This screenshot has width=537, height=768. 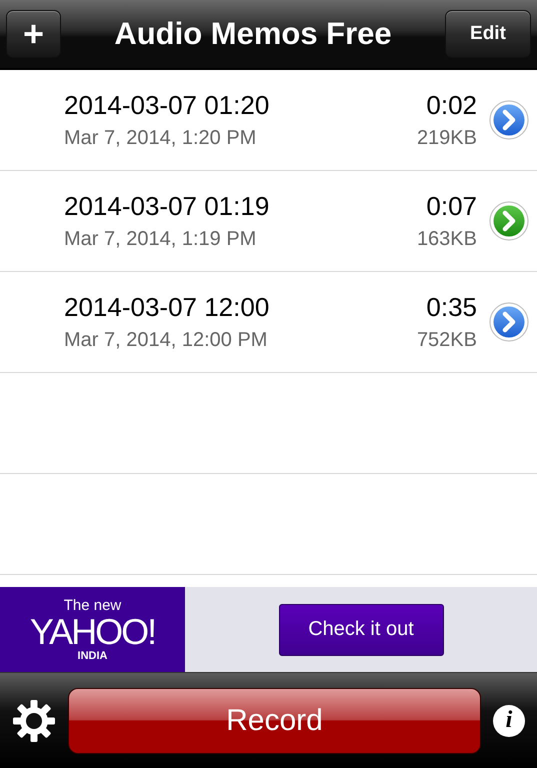 What do you see at coordinates (361, 630) in the screenshot?
I see `ad-button: Check it out` at bounding box center [361, 630].